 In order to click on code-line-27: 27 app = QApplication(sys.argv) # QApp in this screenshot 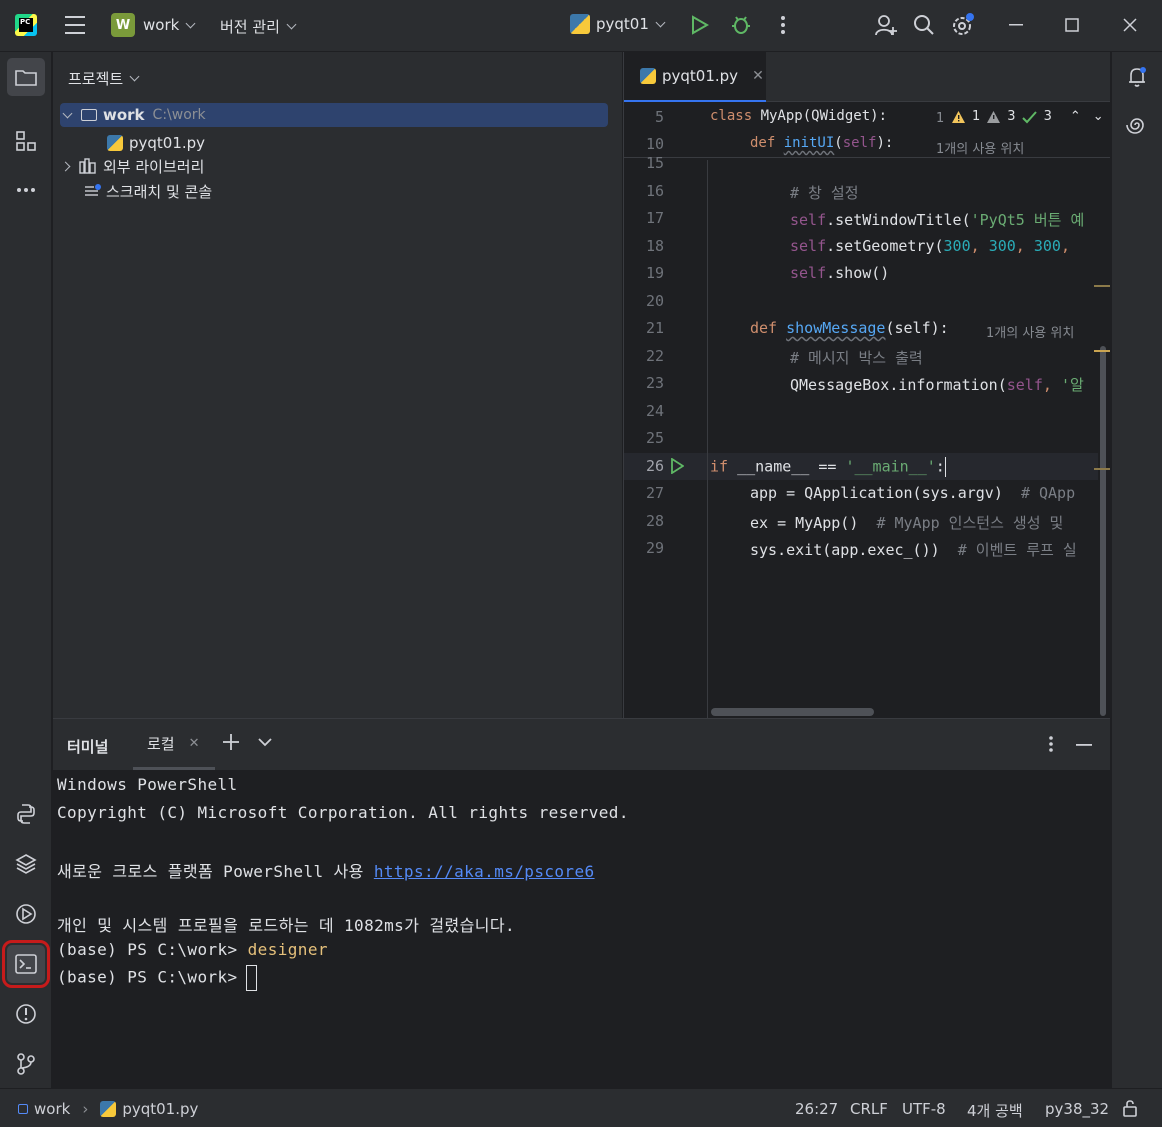, I will do `click(867, 493)`.